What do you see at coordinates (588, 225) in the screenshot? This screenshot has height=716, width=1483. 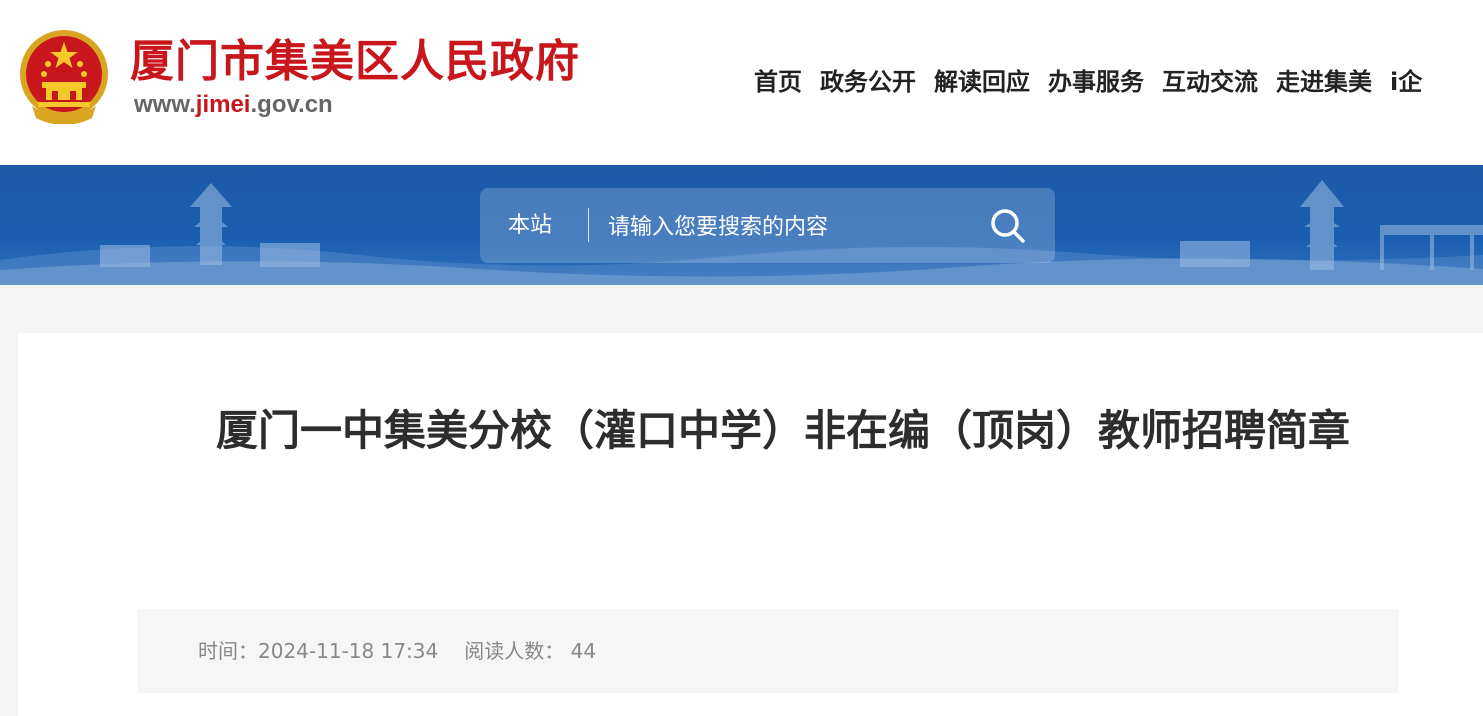 I see `search-divider` at bounding box center [588, 225].